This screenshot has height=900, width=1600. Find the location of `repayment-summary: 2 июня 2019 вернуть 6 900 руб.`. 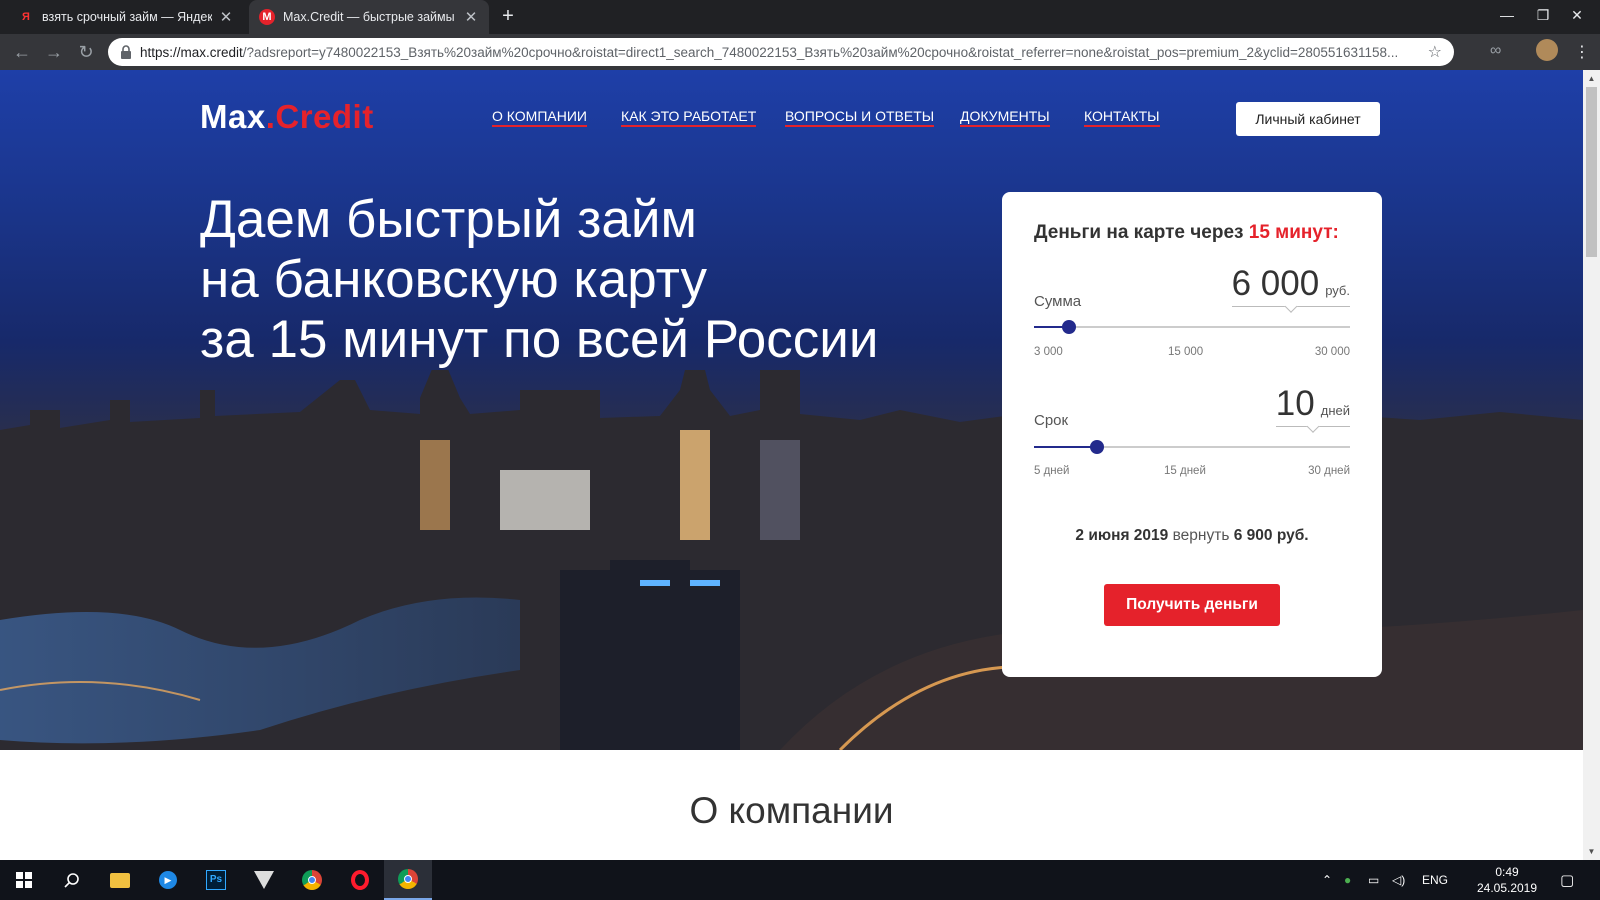

repayment-summary: 2 июня 2019 вернуть 6 900 руб. is located at coordinates (1192, 536).